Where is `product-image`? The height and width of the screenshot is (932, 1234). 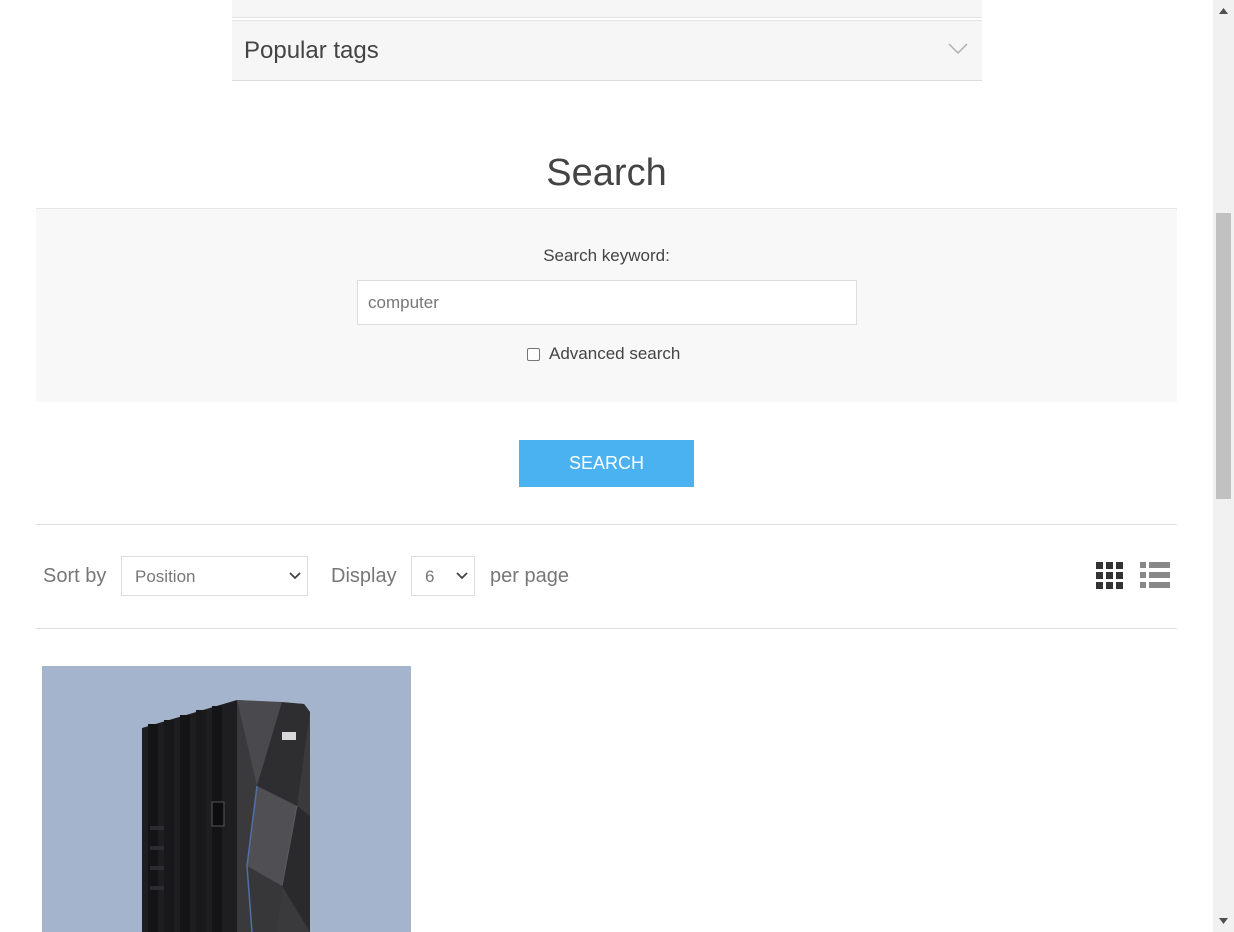 product-image is located at coordinates (226, 799).